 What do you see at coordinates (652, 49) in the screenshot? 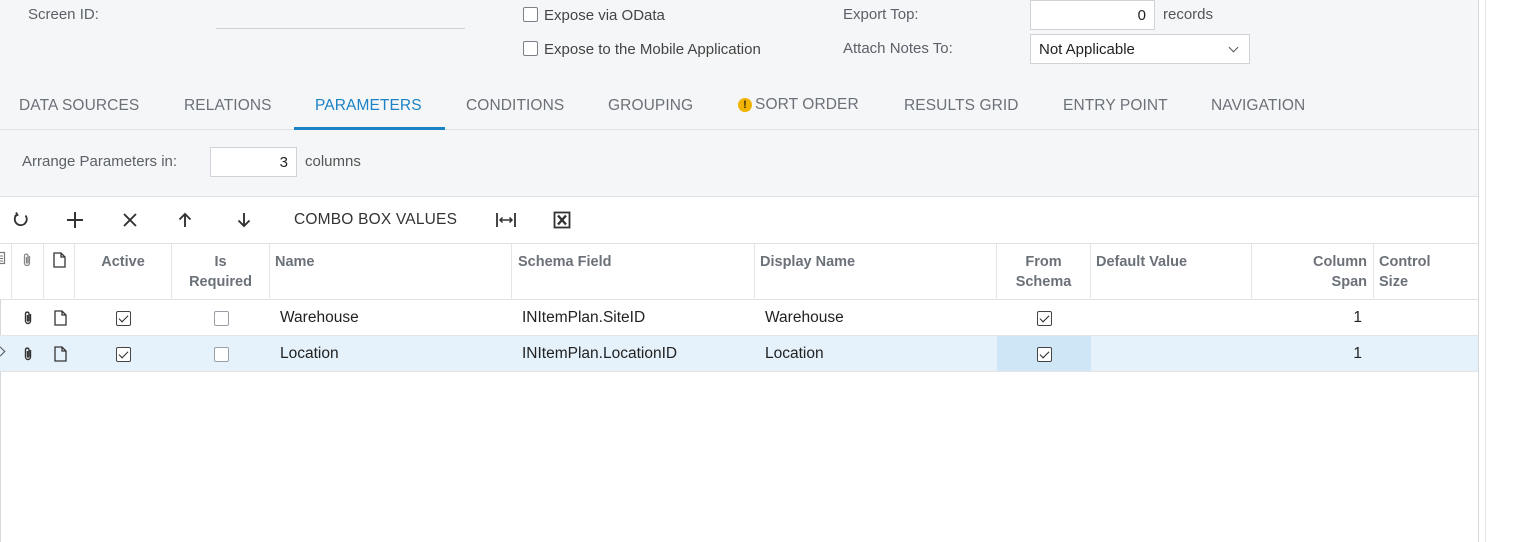
I see `expose-mobile-label: Expose to the Mobile Application` at bounding box center [652, 49].